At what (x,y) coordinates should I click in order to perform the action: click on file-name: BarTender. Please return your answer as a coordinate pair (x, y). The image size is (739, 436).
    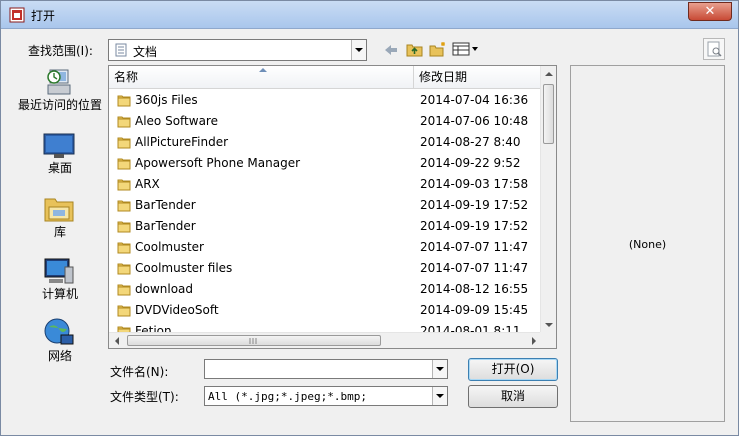
    Looking at the image, I should click on (165, 226).